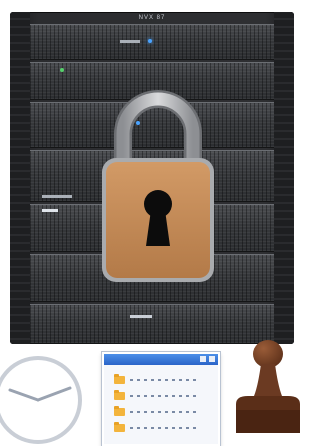 This screenshot has height=446, width=320. Describe the element at coordinates (152, 18) in the screenshot. I see `rack-brand-label: NVX 87` at that location.